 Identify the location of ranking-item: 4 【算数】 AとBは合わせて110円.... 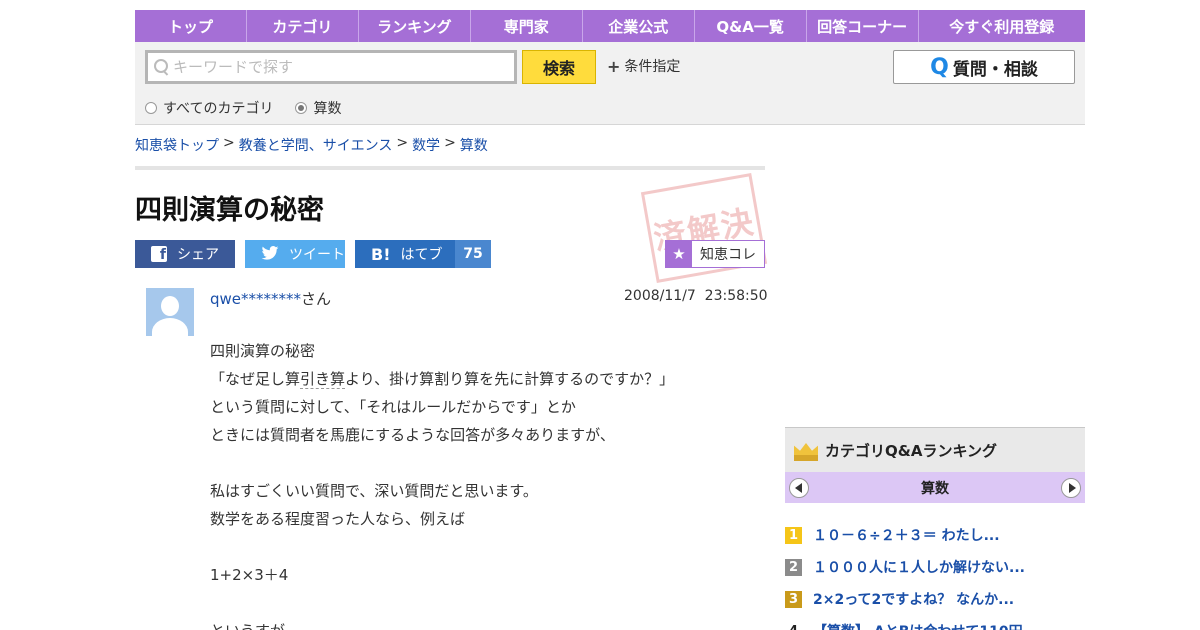
(935, 622).